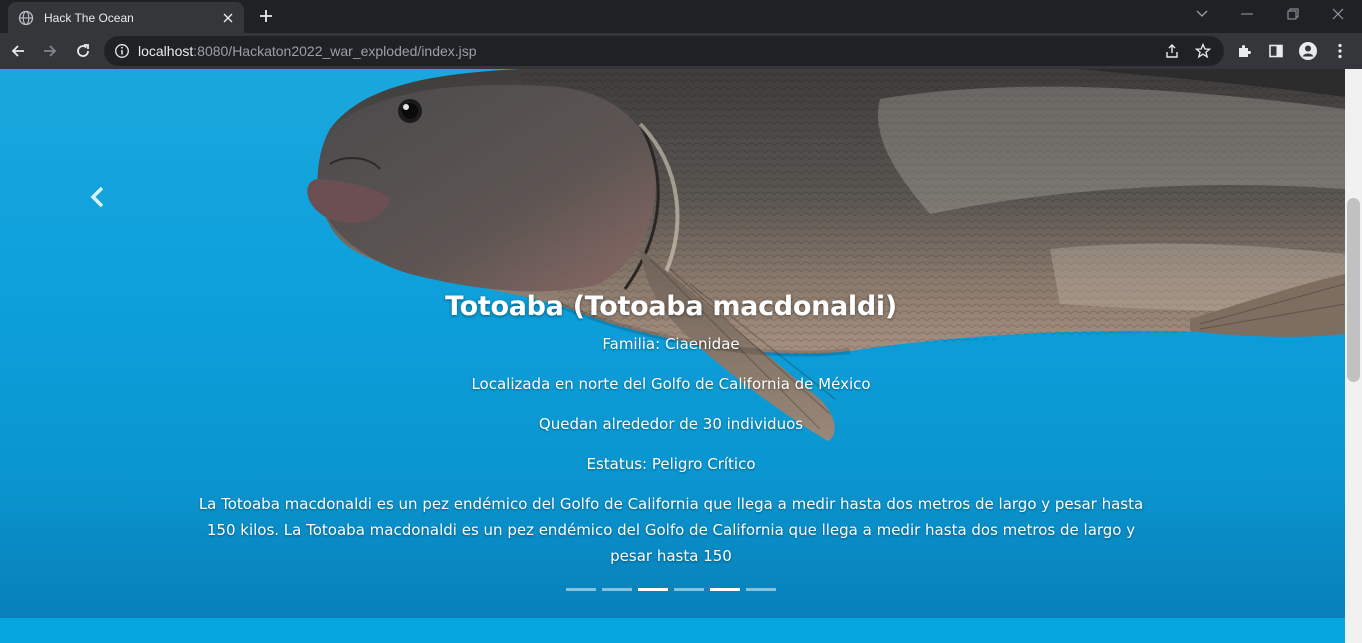  What do you see at coordinates (1202, 14) in the screenshot?
I see `tab-search-icon` at bounding box center [1202, 14].